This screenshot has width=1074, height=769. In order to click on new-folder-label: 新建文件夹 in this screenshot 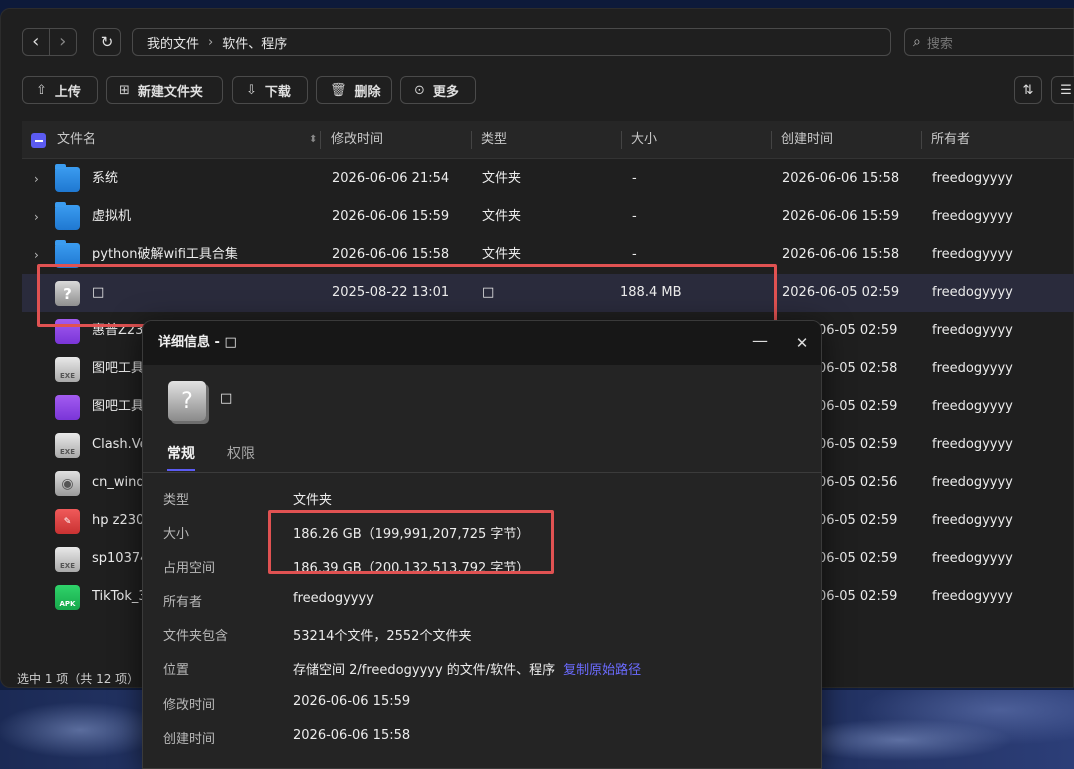, I will do `click(170, 92)`.